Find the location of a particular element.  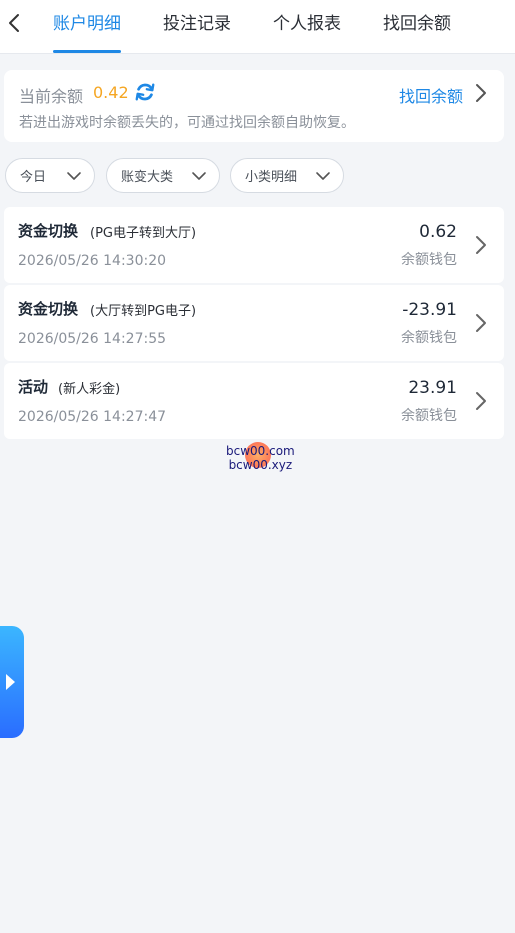

back-button is located at coordinates (14, 23).